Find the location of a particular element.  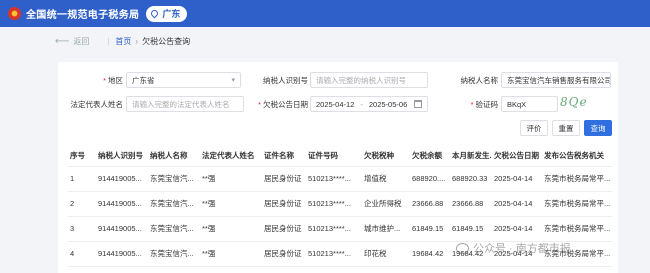

back-button: ⟵ 返回 is located at coordinates (72, 41).